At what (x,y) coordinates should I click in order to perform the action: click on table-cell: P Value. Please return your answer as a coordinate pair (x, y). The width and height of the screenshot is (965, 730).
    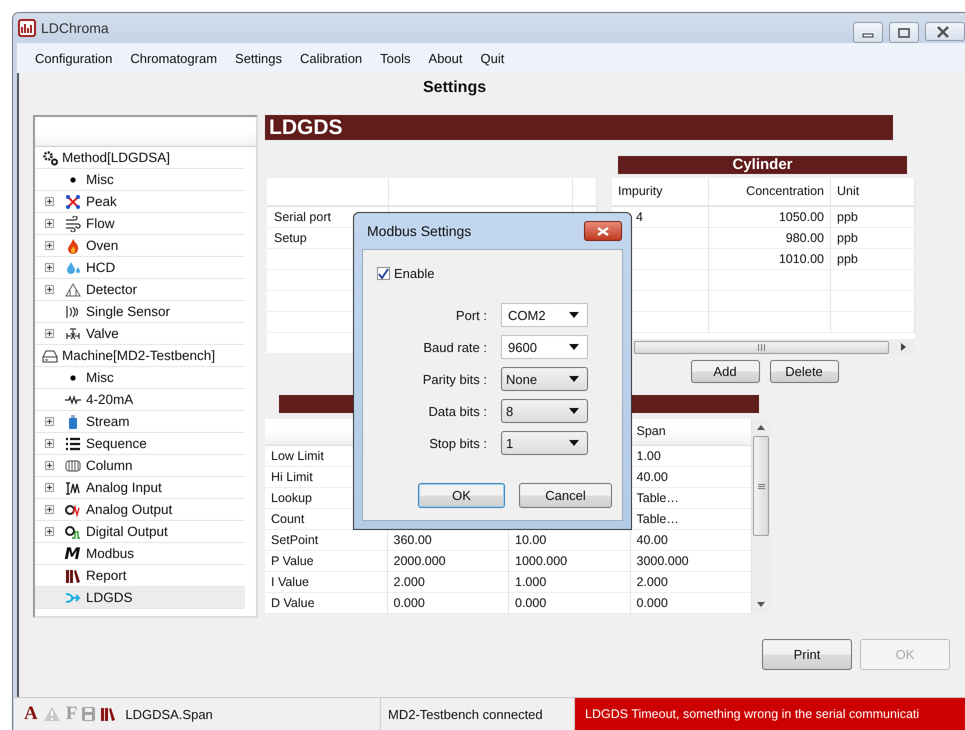
    Looking at the image, I should click on (292, 561).